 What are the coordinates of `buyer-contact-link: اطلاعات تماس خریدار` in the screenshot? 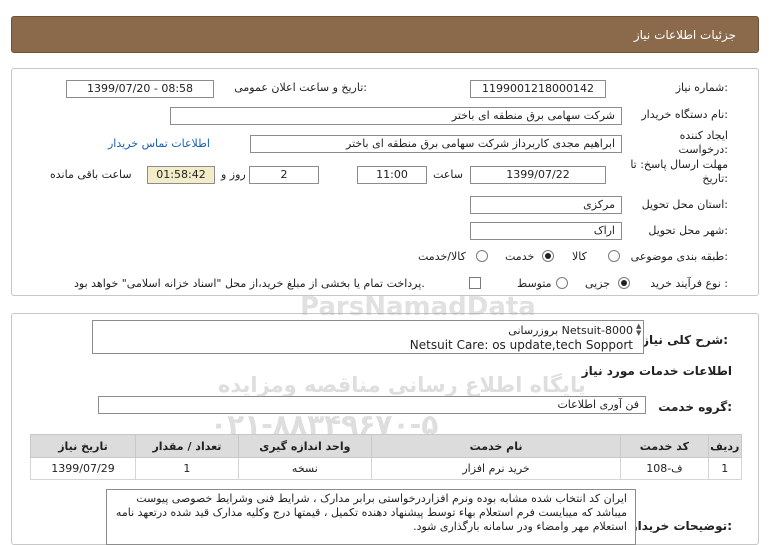 It's located at (159, 143).